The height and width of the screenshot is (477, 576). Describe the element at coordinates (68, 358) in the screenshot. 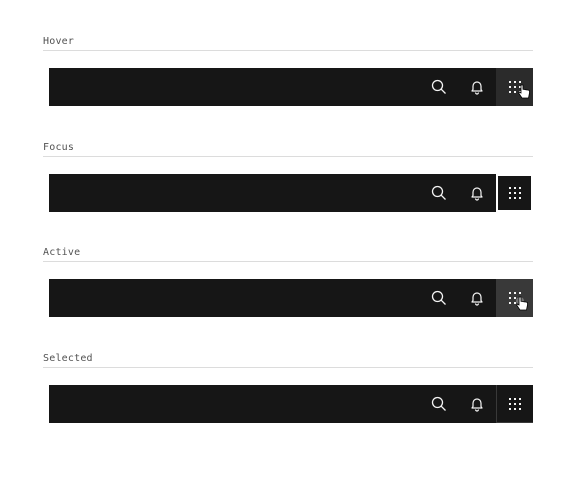

I see `state-label: Selected` at that location.